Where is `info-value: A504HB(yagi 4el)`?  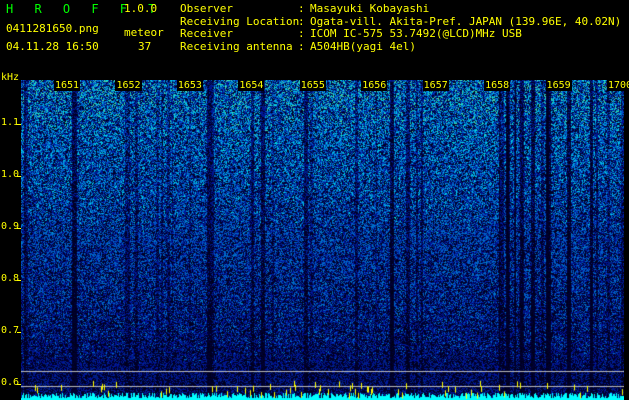
info-value: A504HB(yagi 4el) is located at coordinates (363, 46).